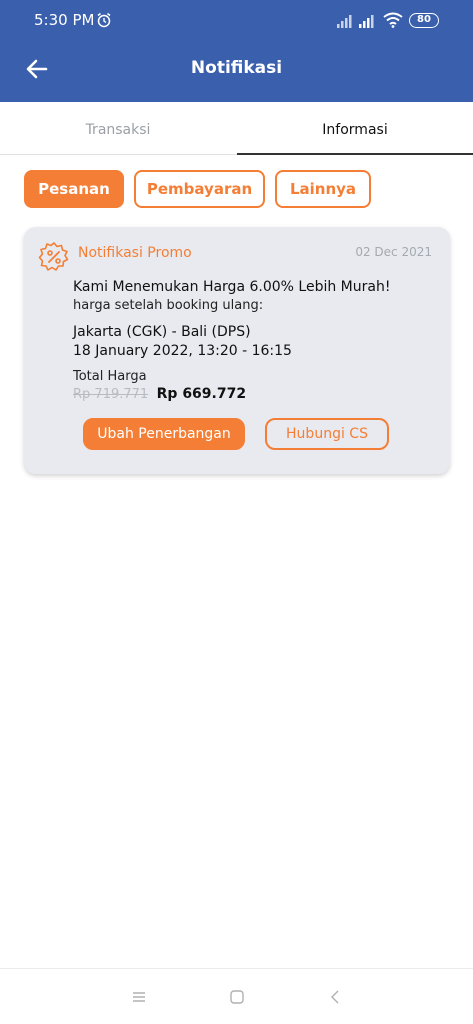 The width and height of the screenshot is (473, 1024). Describe the element at coordinates (393, 252) in the screenshot. I see `notification-date: 02 Dec 2021` at that location.